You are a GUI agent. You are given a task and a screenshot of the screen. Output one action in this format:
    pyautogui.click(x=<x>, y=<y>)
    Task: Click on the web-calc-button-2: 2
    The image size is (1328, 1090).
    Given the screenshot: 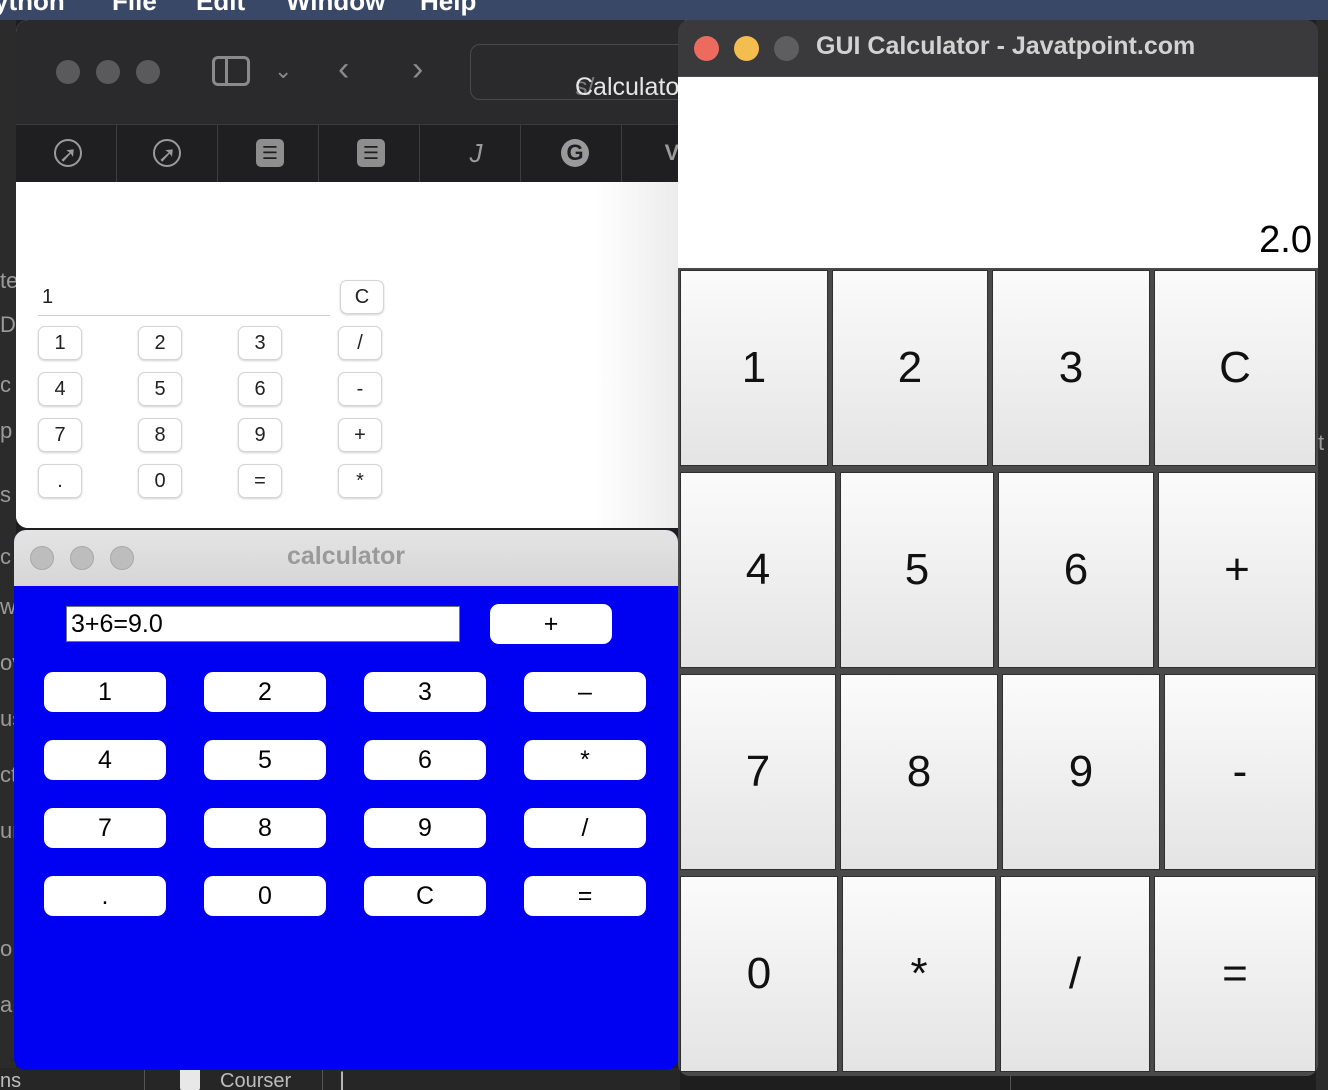 What is the action you would take?
    pyautogui.click(x=160, y=343)
    